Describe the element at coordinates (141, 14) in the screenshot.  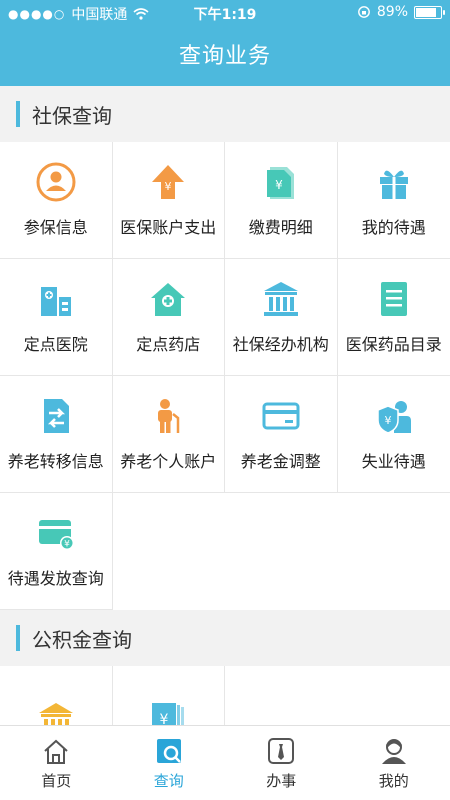
I see `wifi-icon` at that location.